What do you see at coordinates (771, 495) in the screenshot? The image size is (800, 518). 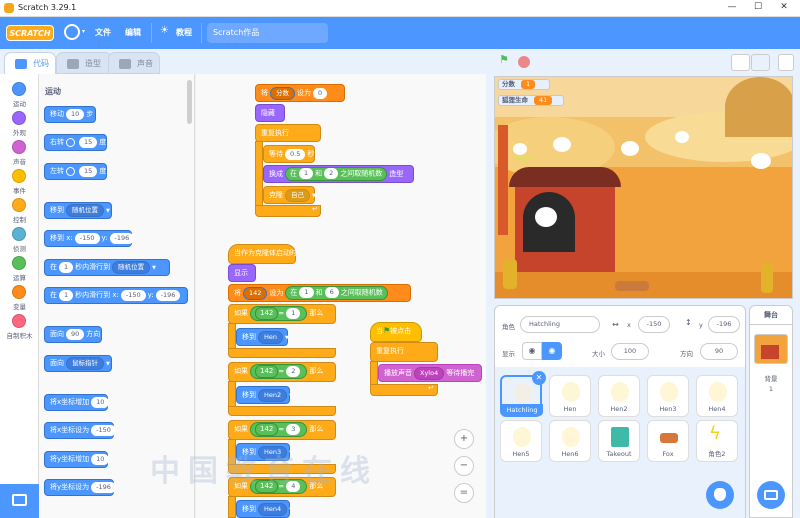 I see `choose-backdrop-button` at bounding box center [771, 495].